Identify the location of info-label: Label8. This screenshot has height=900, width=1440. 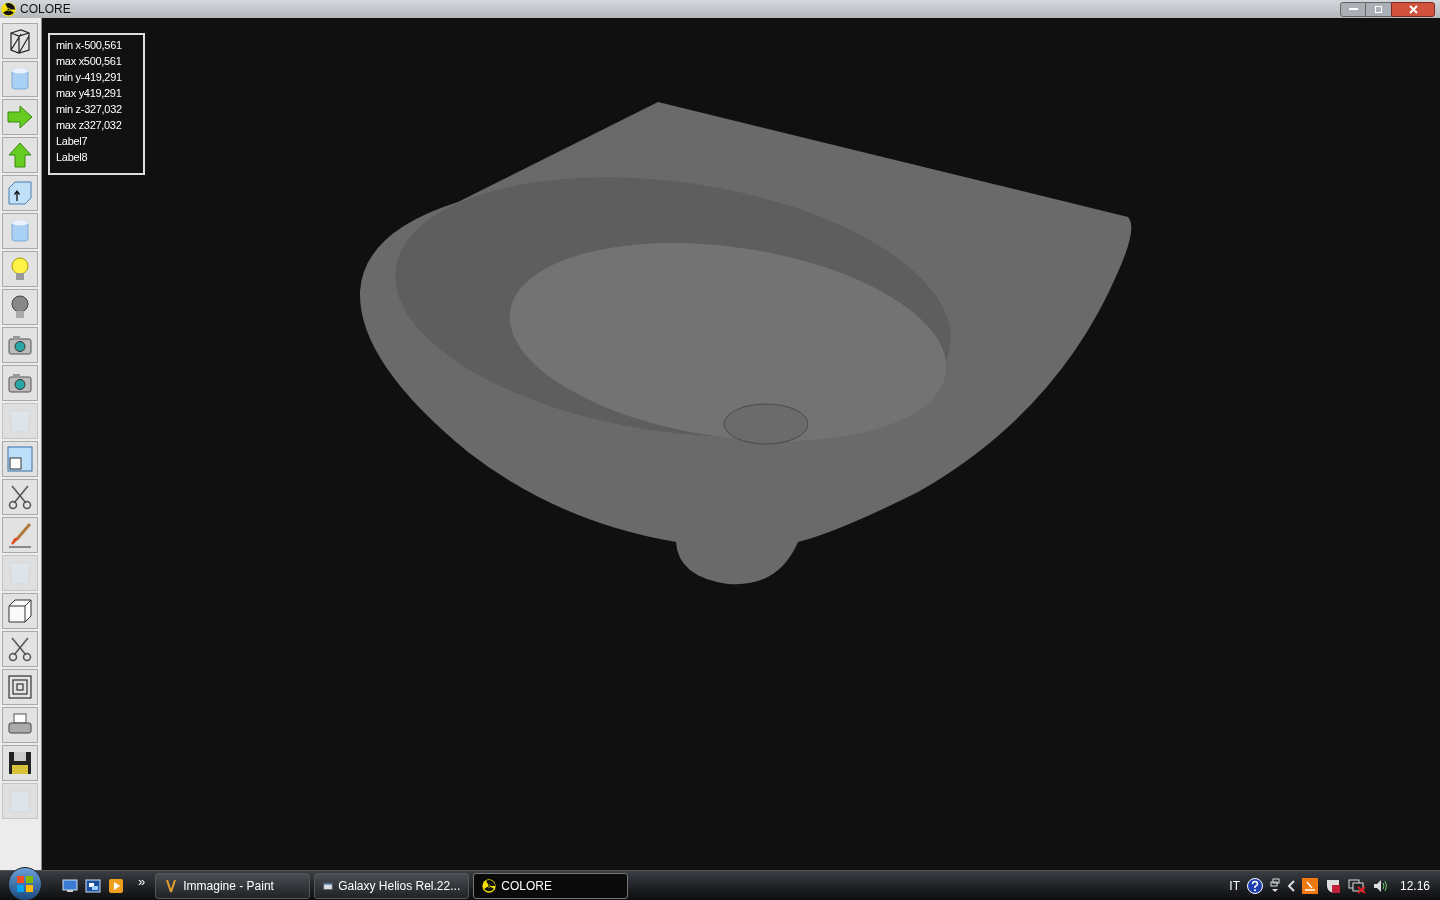
(72, 157).